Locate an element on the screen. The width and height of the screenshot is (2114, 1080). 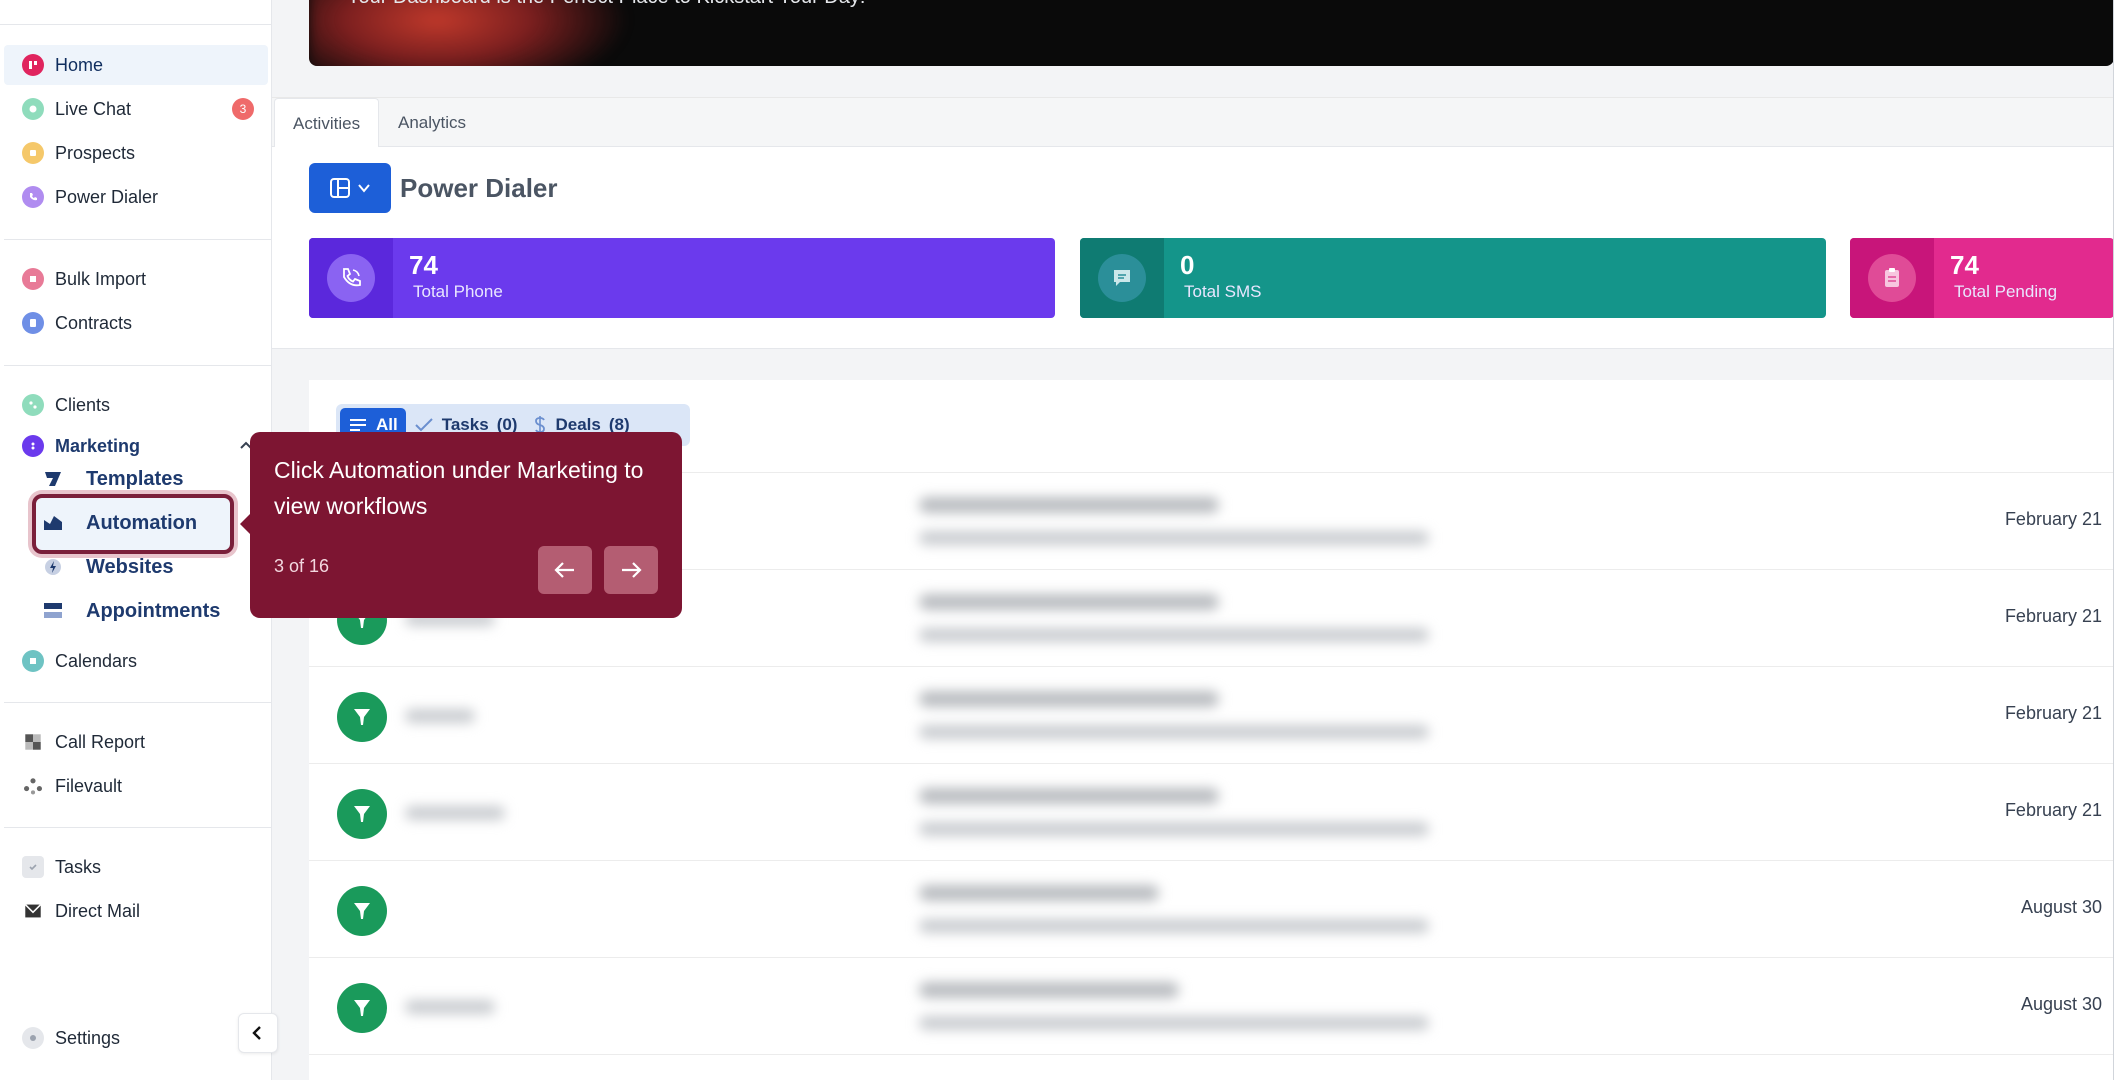
tooltip-step-counter: 3 of 16 is located at coordinates (302, 566).